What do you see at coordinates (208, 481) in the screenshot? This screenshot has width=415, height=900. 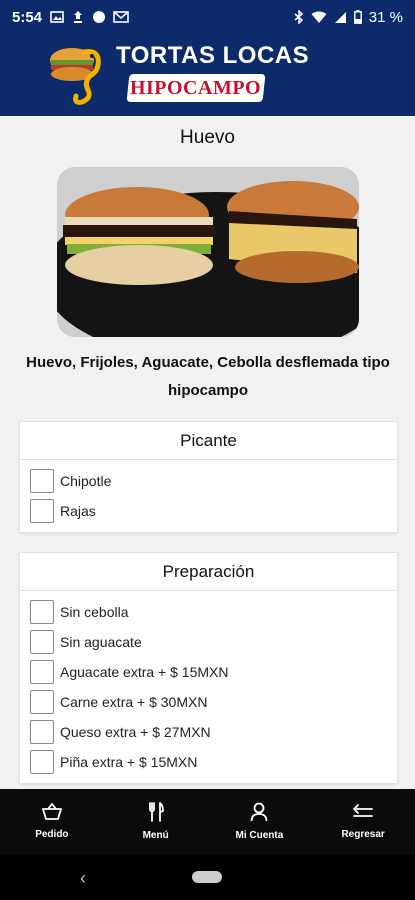 I see `option-chipotle: Chipotle` at bounding box center [208, 481].